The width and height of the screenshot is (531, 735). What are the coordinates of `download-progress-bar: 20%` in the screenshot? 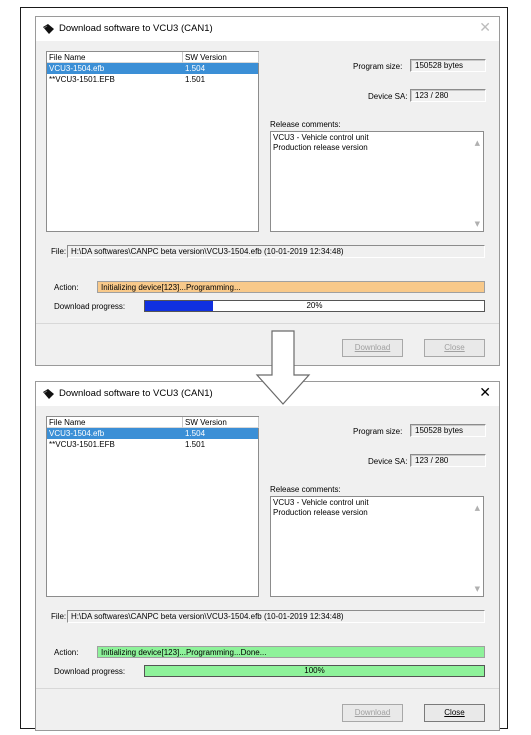 It's located at (314, 306).